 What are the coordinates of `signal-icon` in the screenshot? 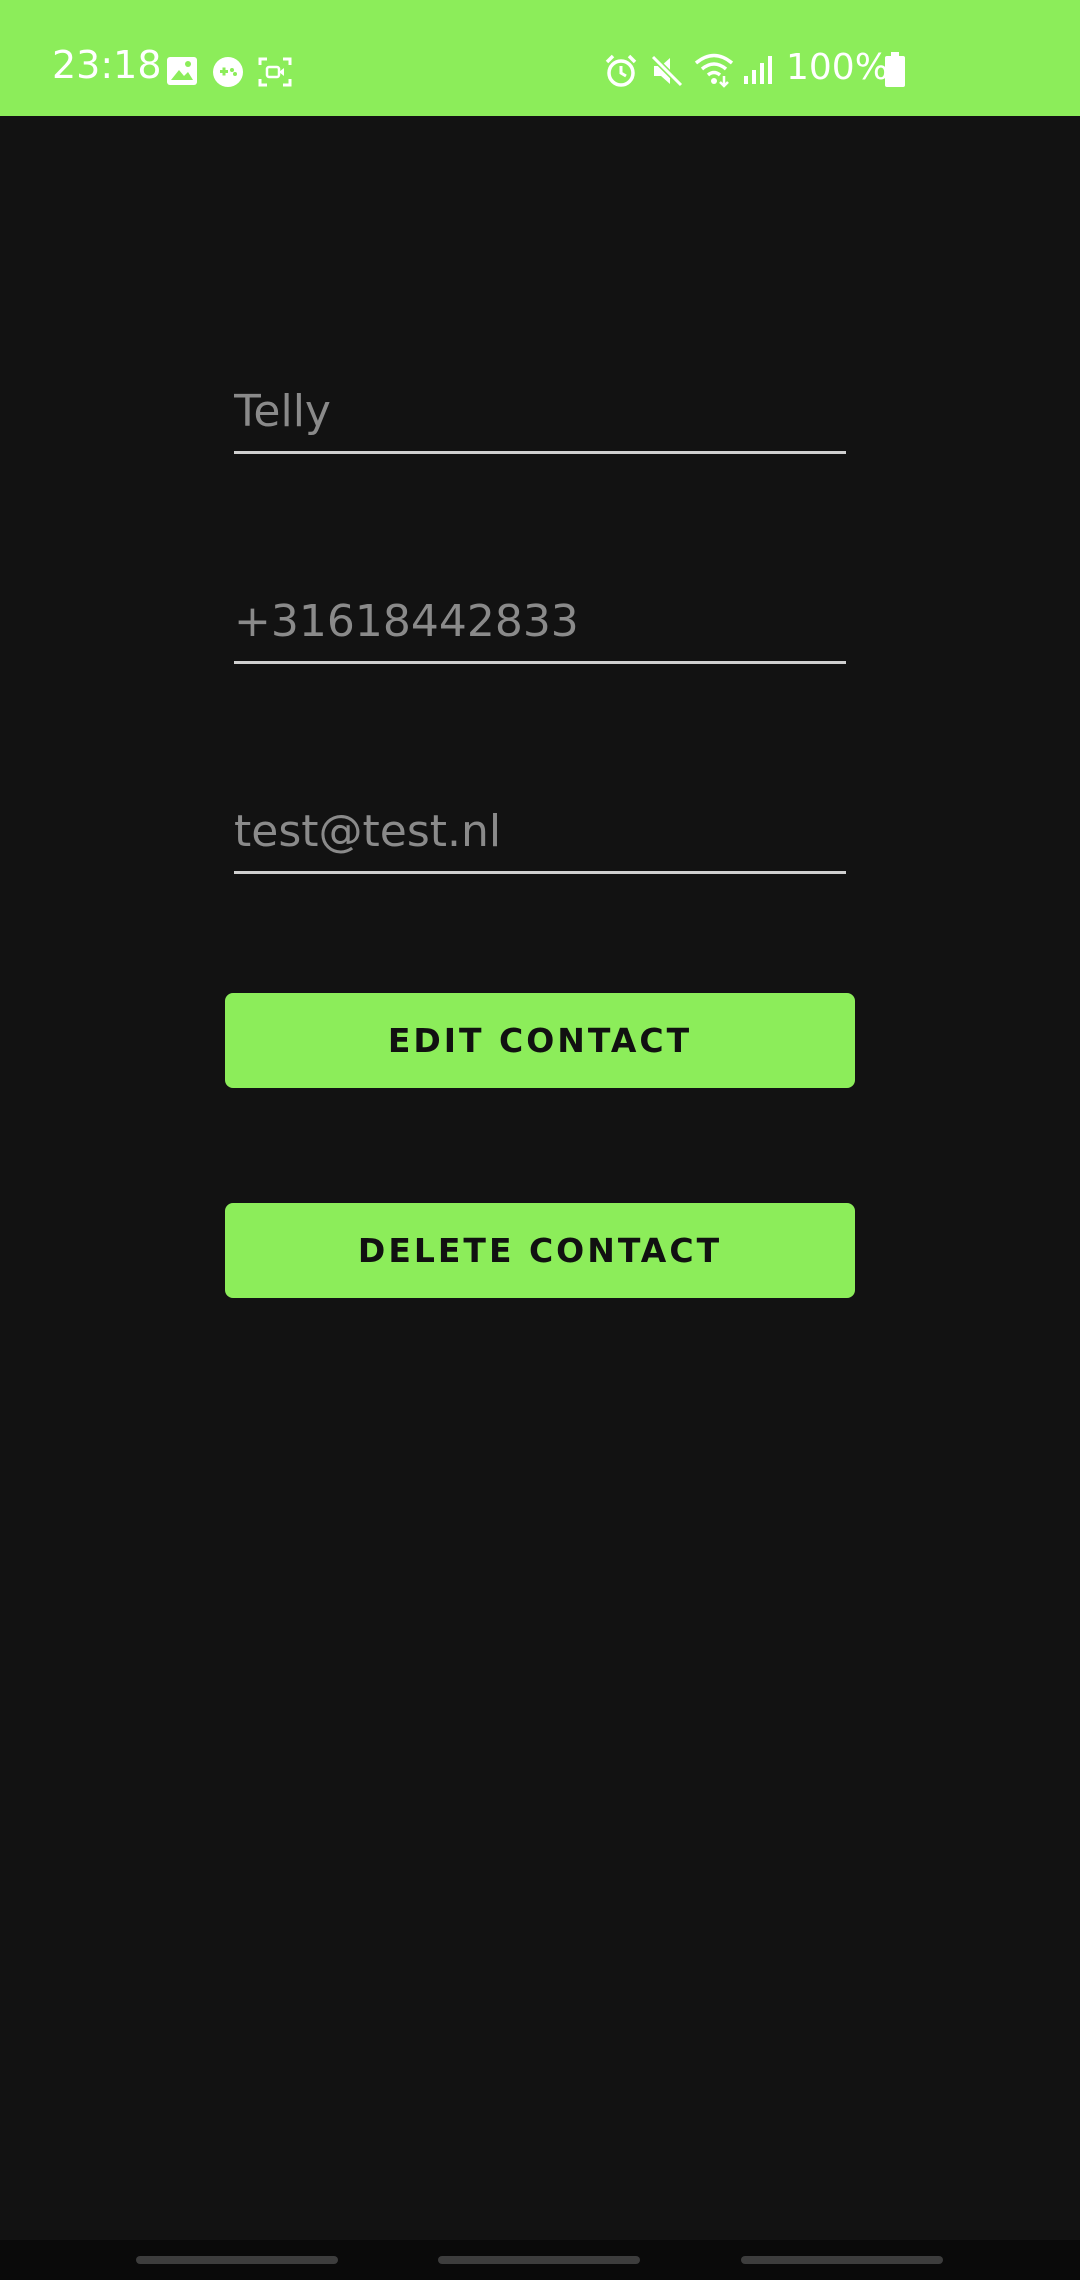 It's located at (758, 70).